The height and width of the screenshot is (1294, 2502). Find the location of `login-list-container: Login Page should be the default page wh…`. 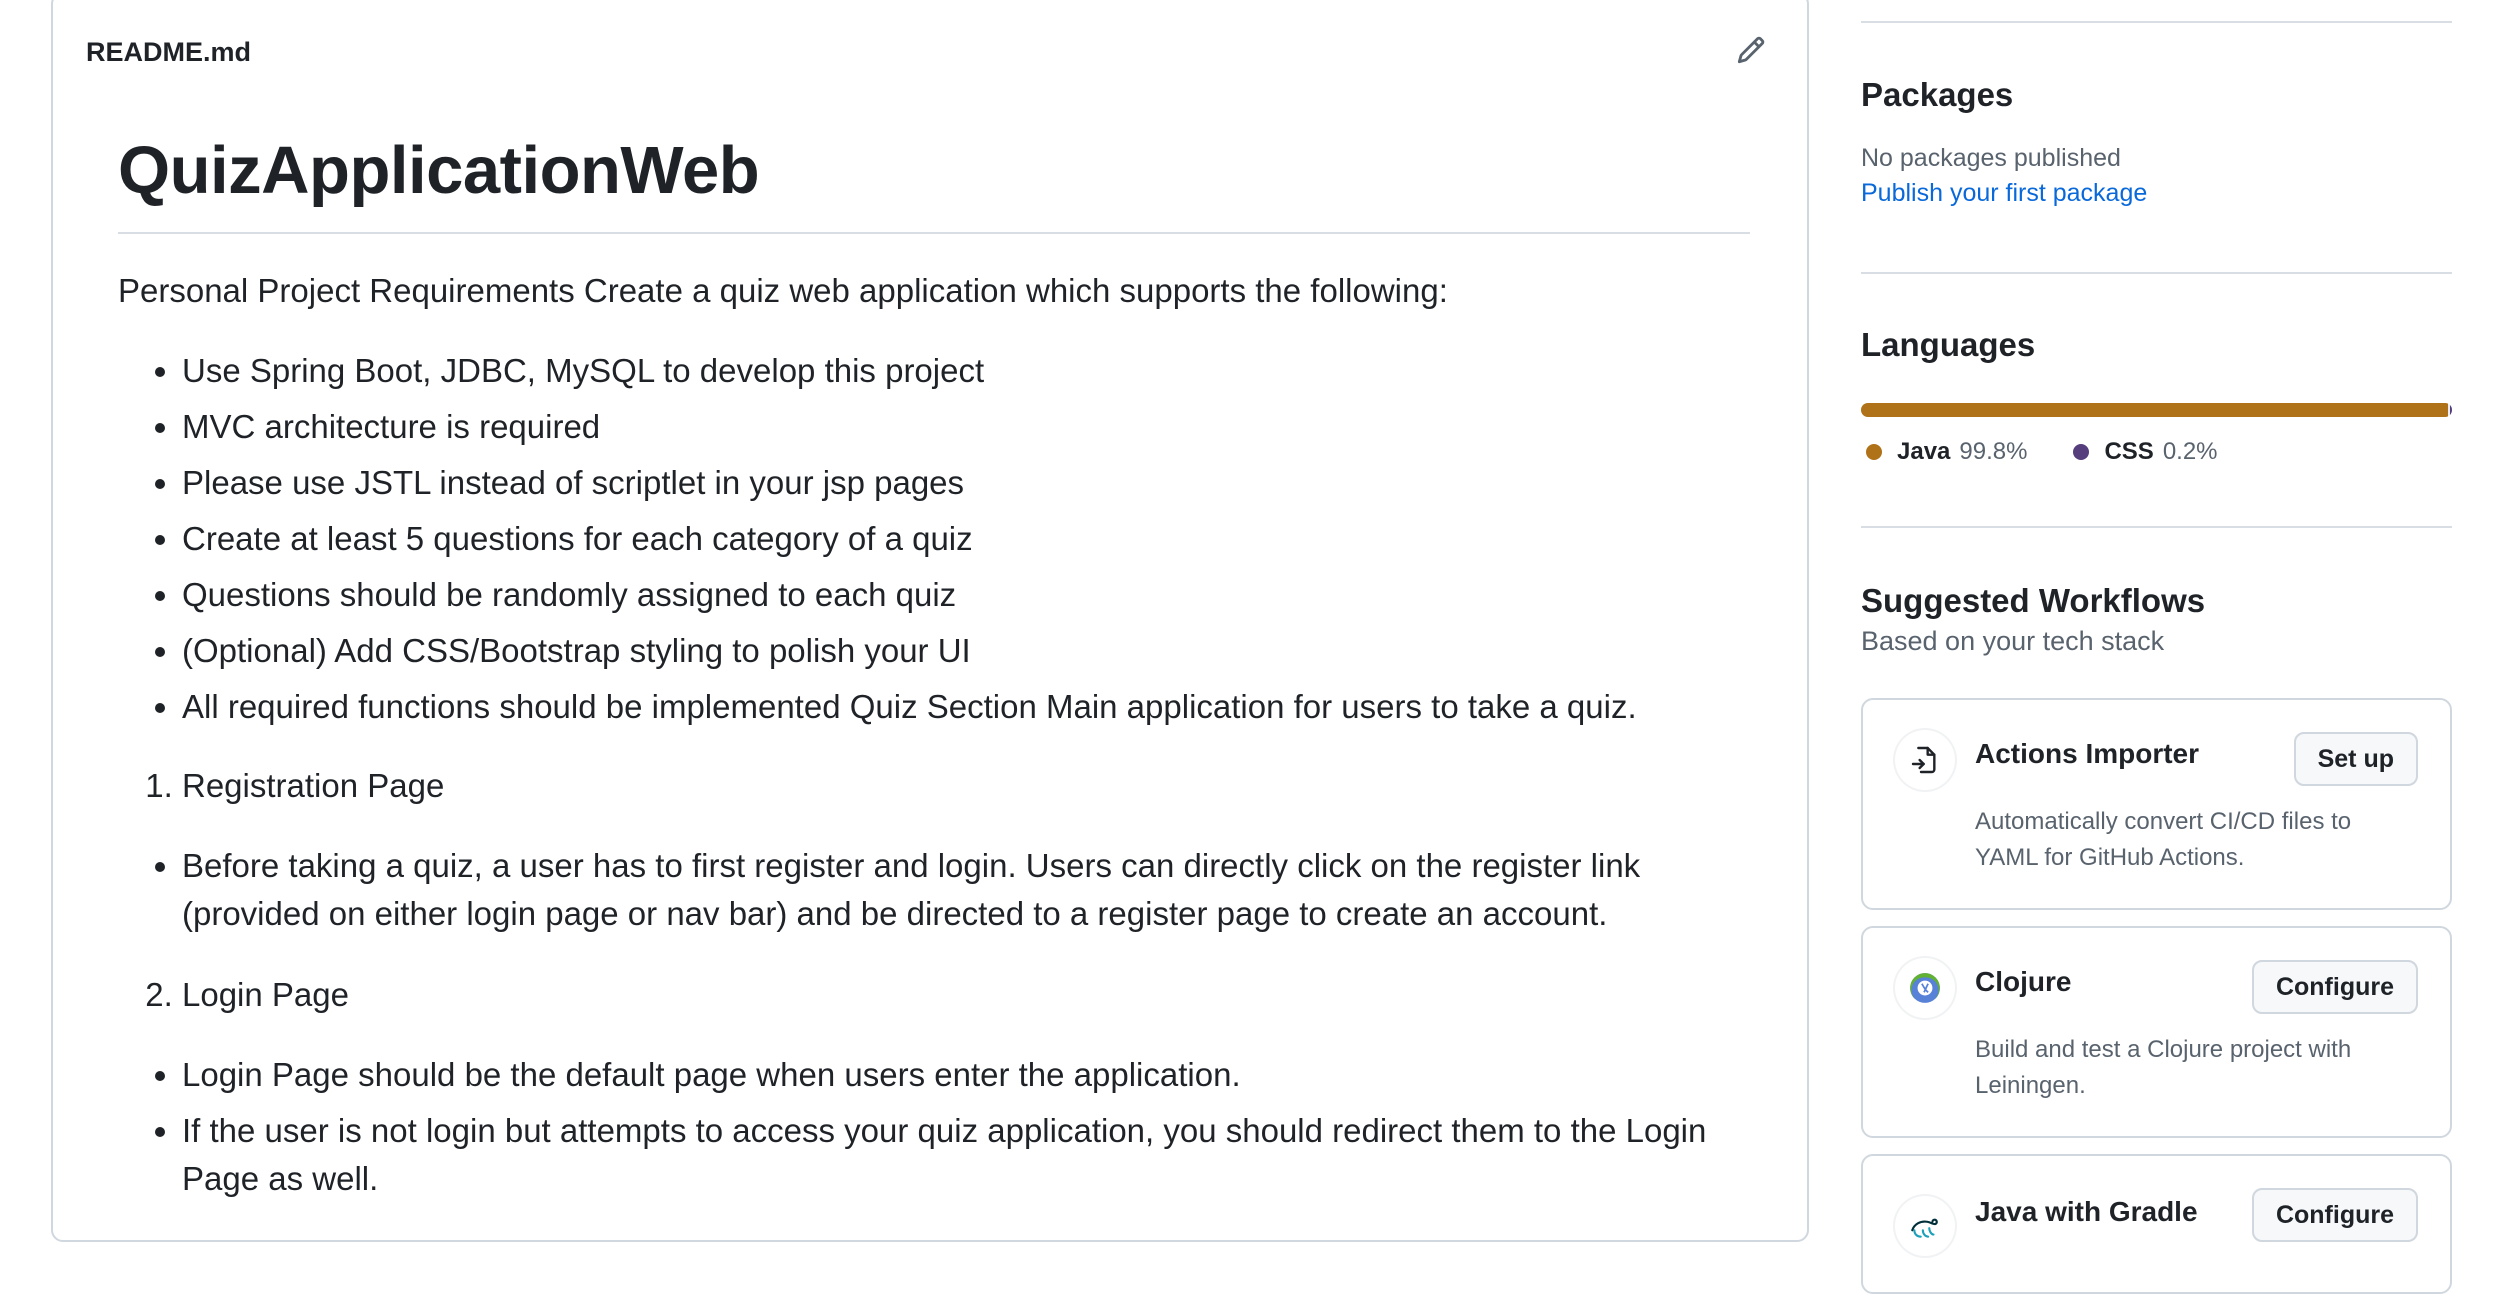

login-list-container: Login Page should be the default page wh… is located at coordinates (938, 1131).